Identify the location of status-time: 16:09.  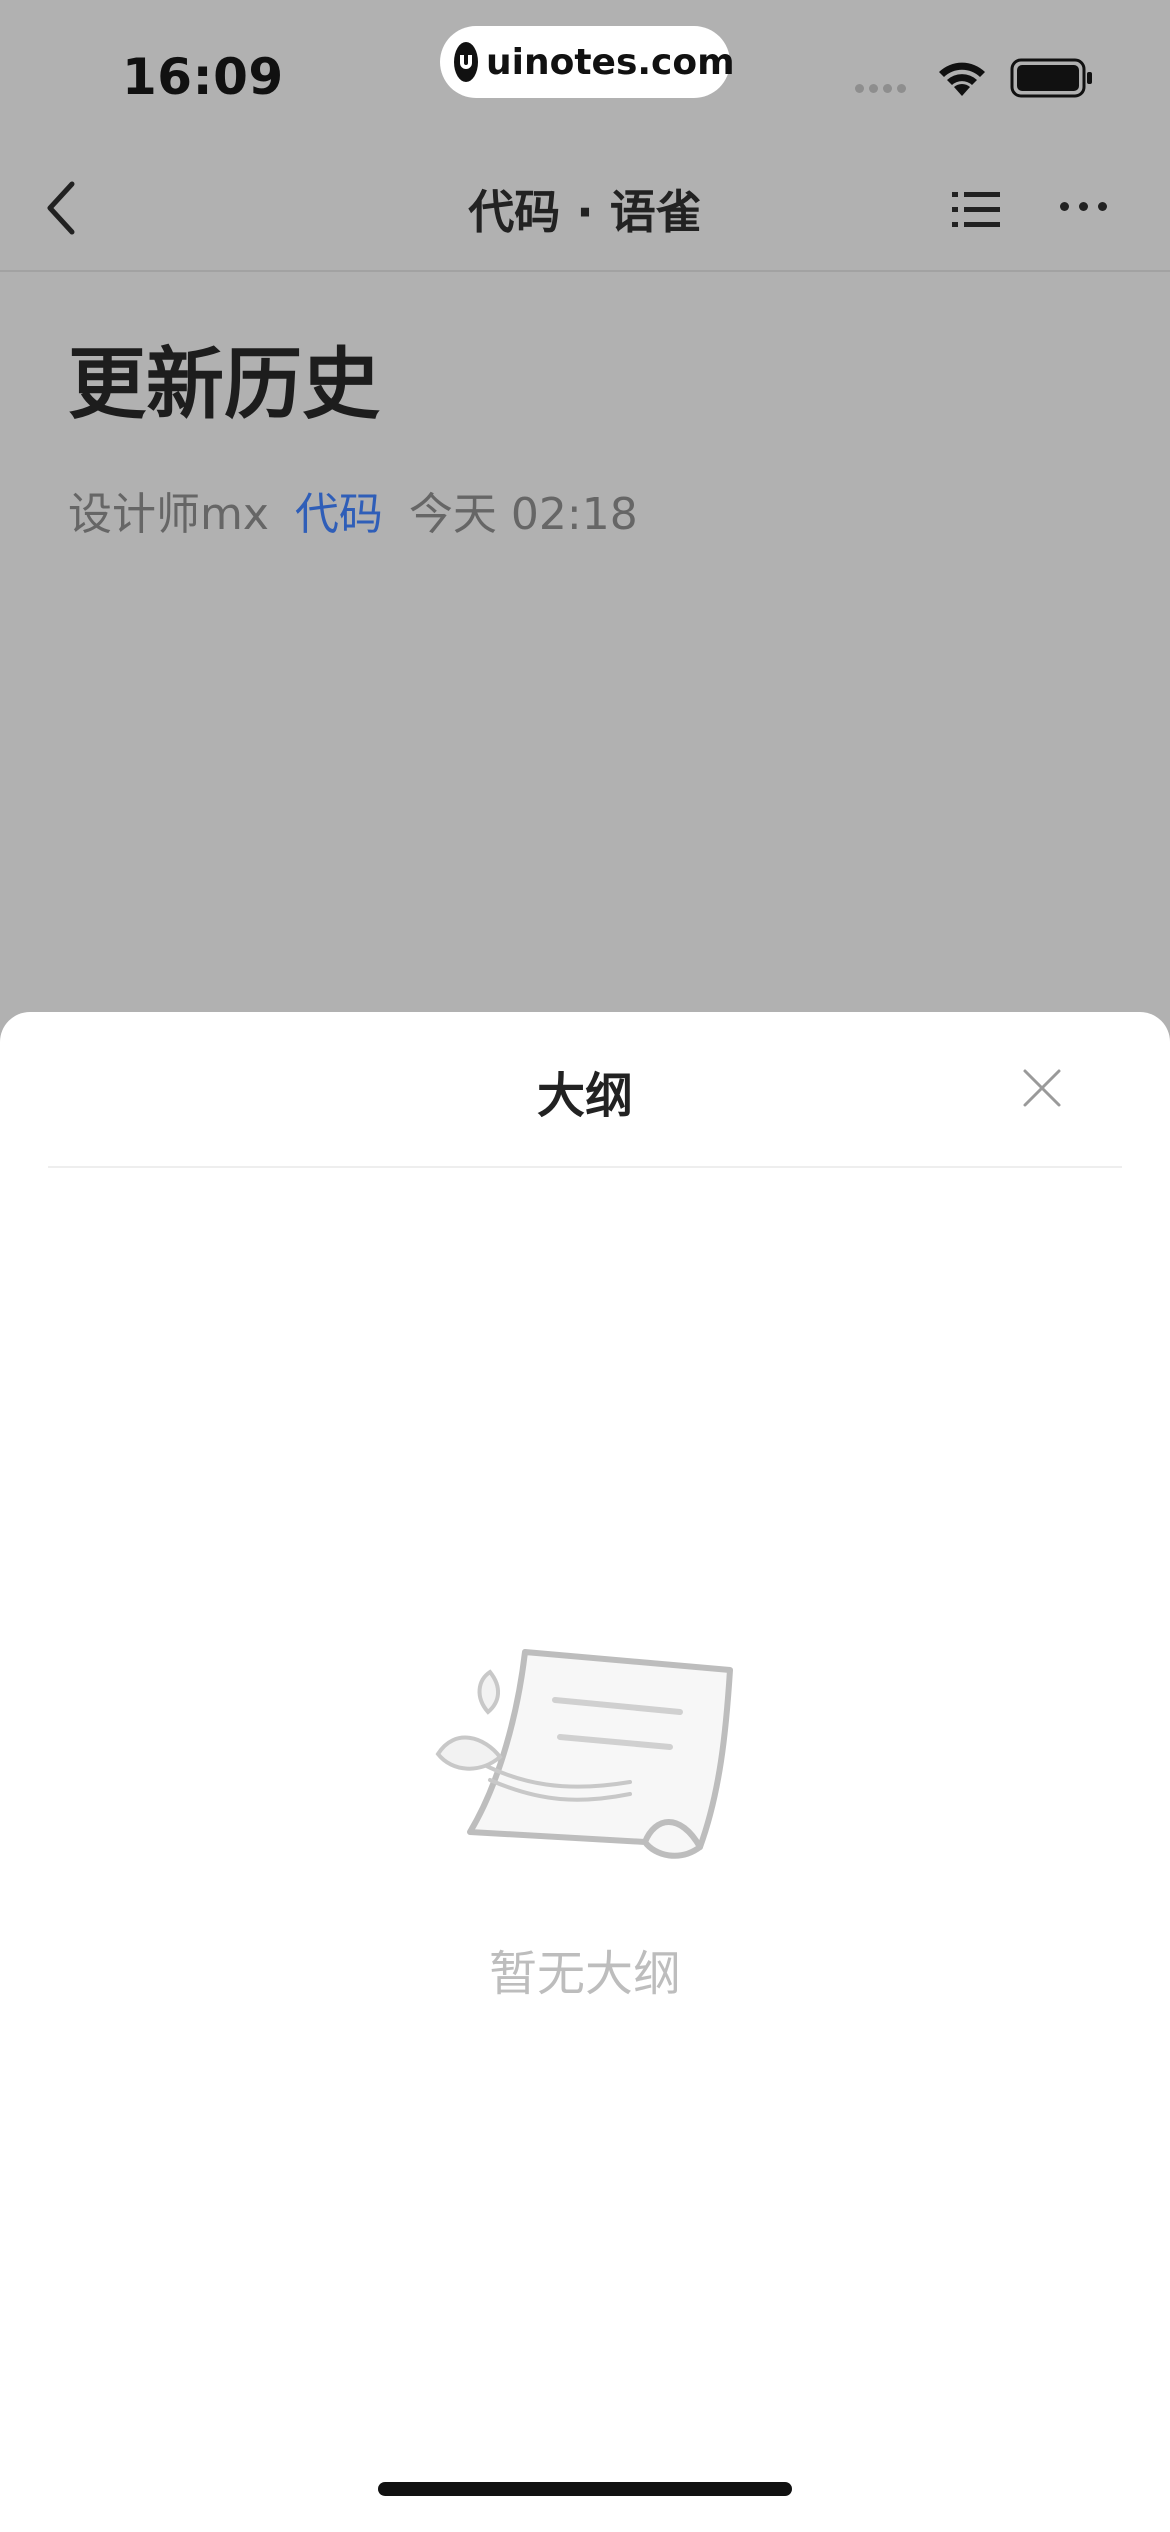
(203, 77).